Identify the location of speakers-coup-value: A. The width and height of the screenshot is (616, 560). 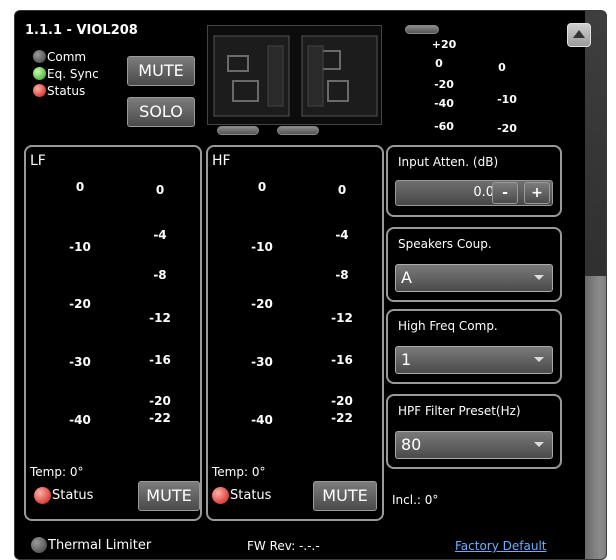
(406, 277).